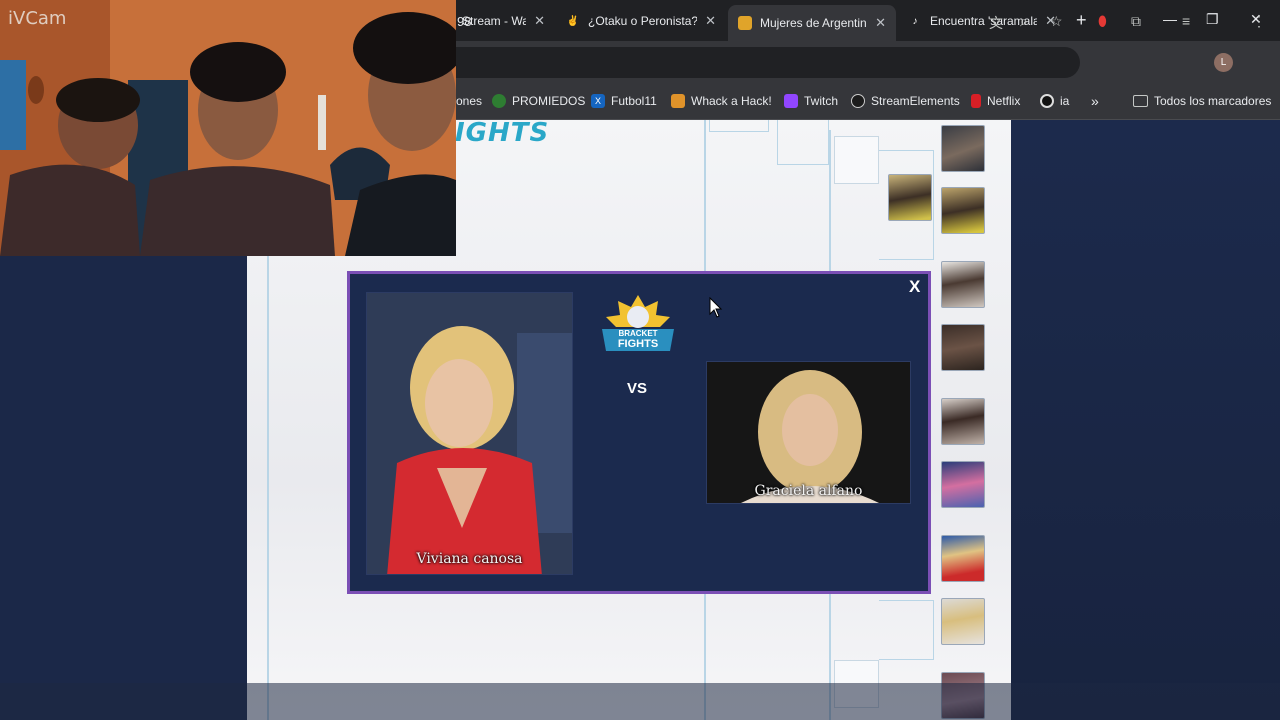 The image size is (1280, 720). I want to click on webcam-feed, so click(228, 128).